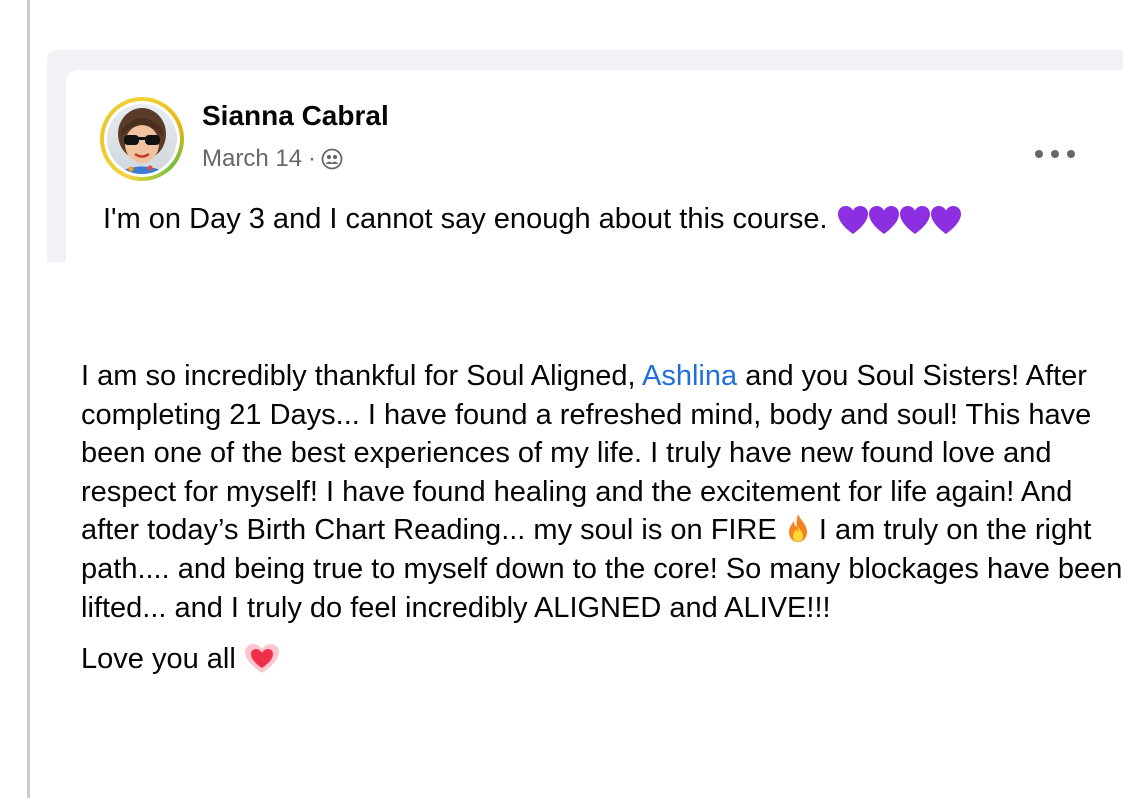  What do you see at coordinates (158, 659) in the screenshot?
I see `closing-text: Love you all` at bounding box center [158, 659].